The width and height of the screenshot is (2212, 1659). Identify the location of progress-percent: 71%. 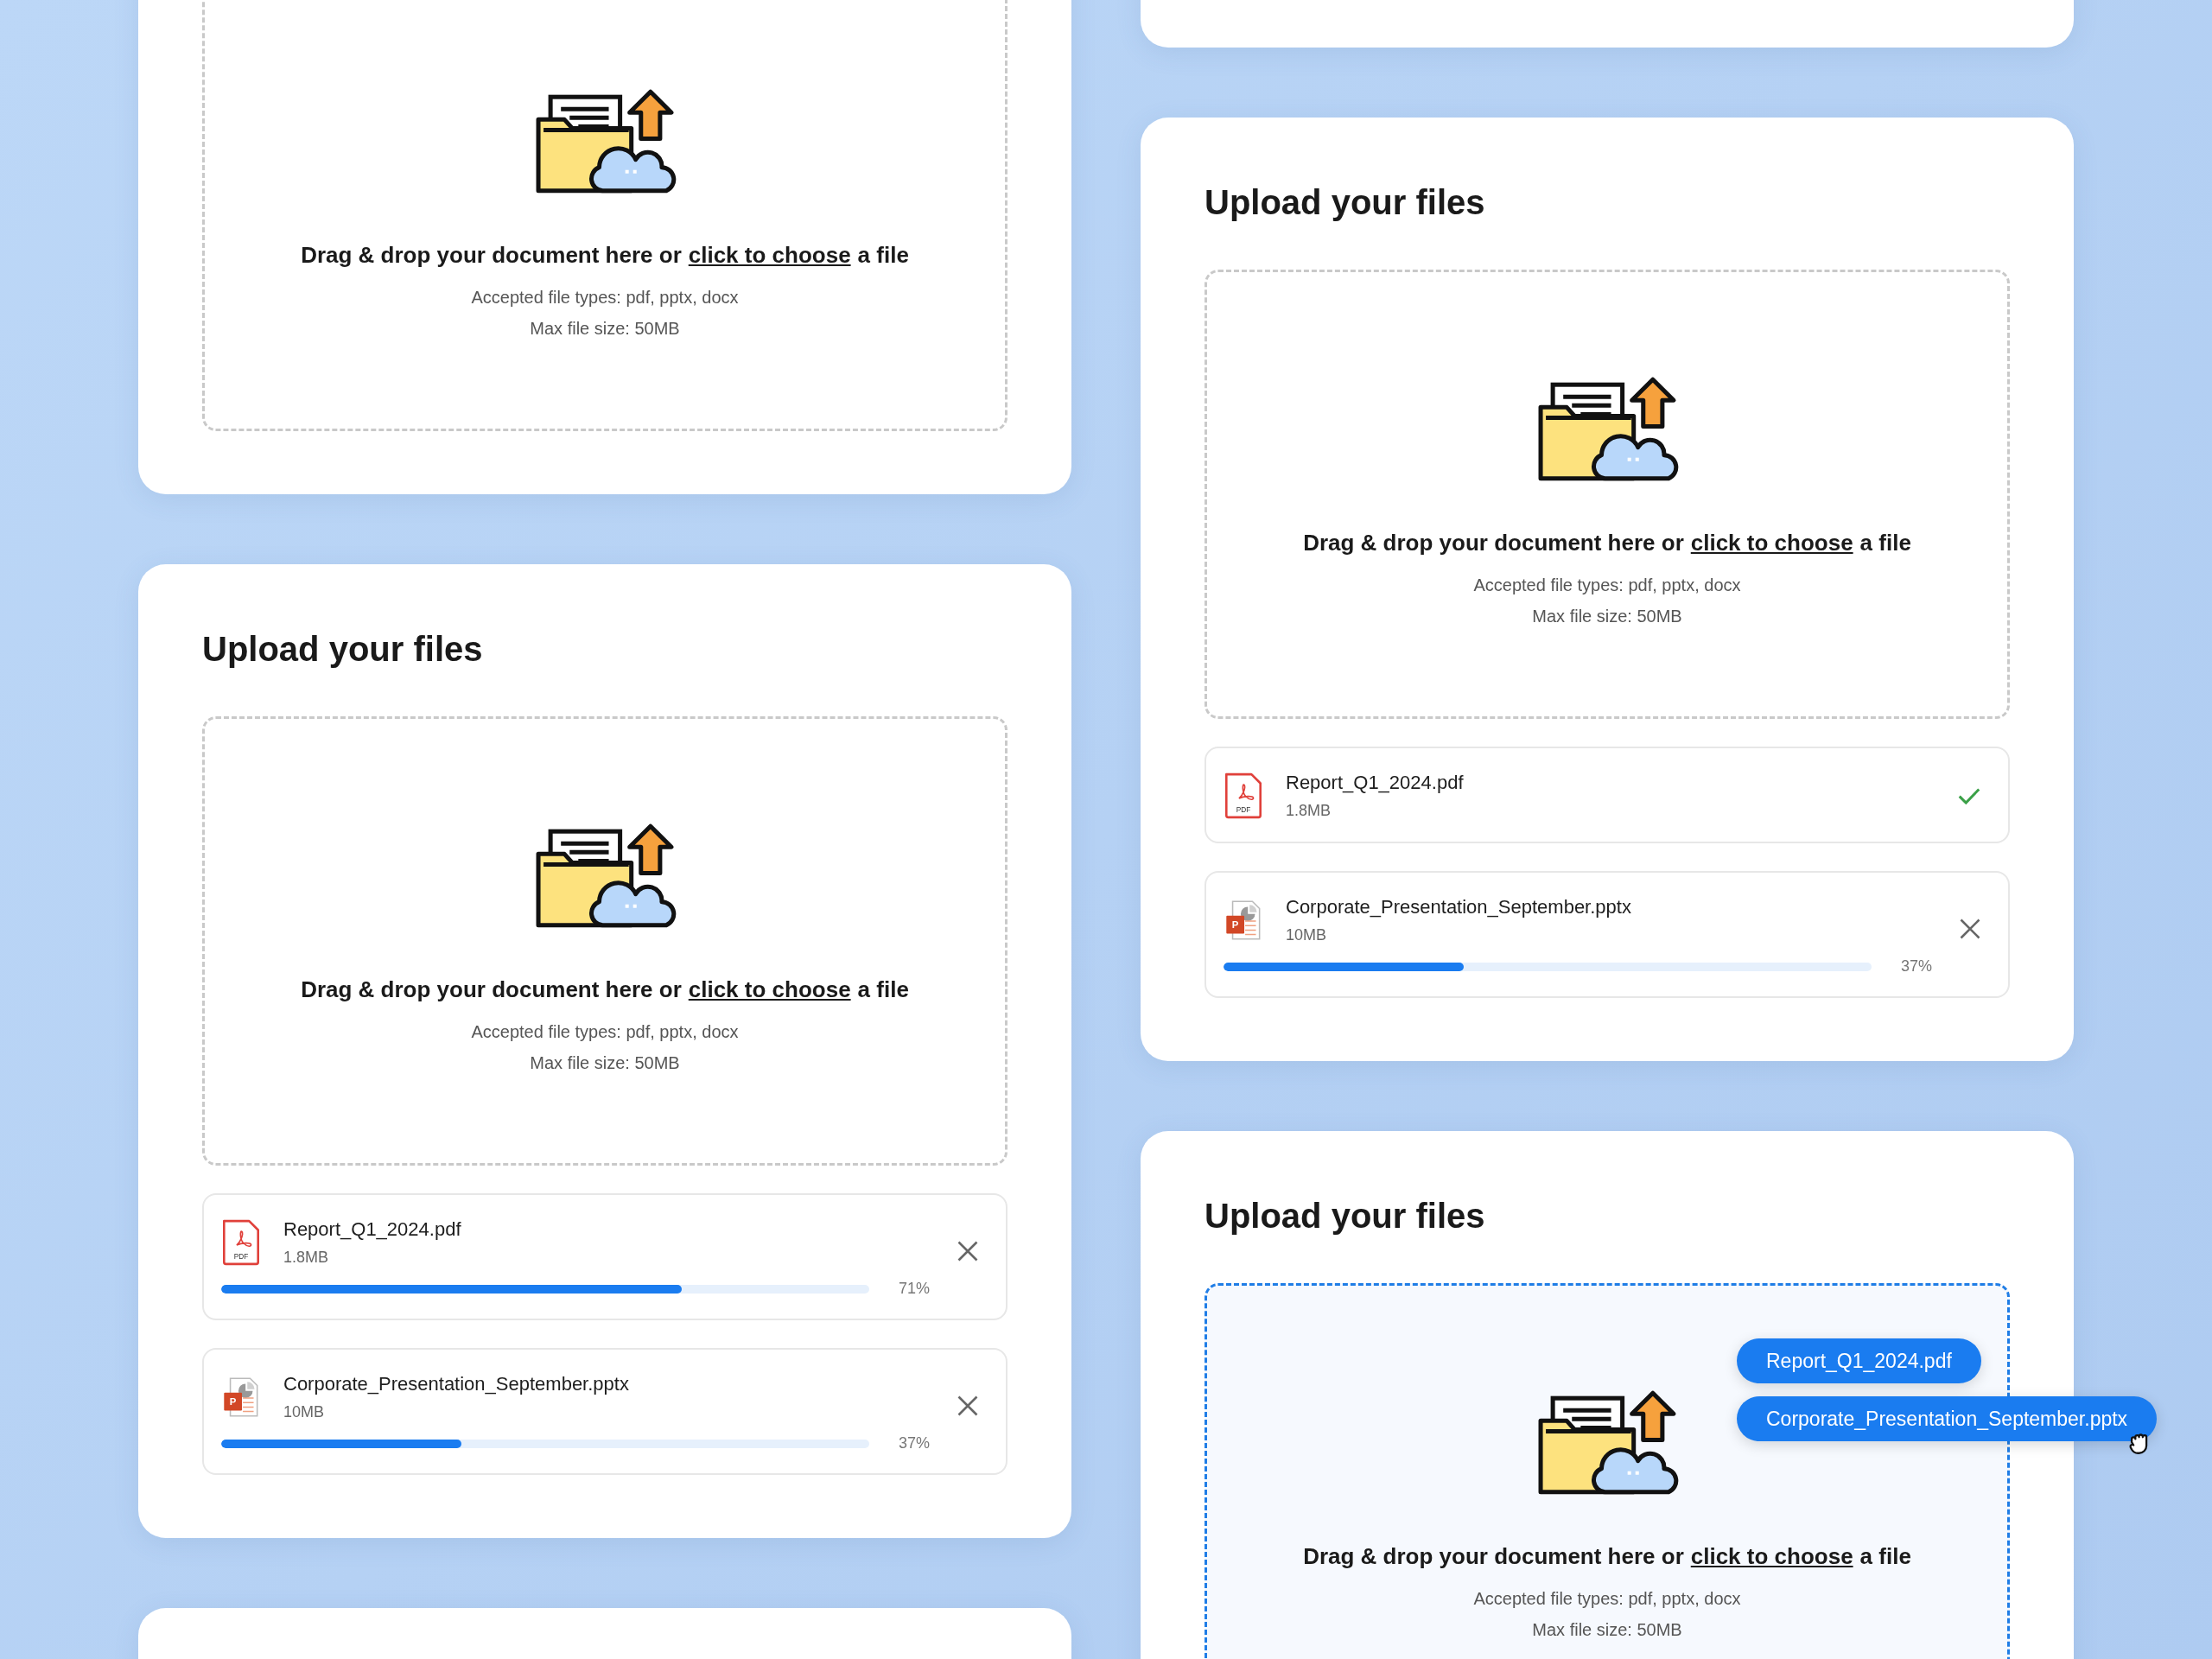
(913, 1289).